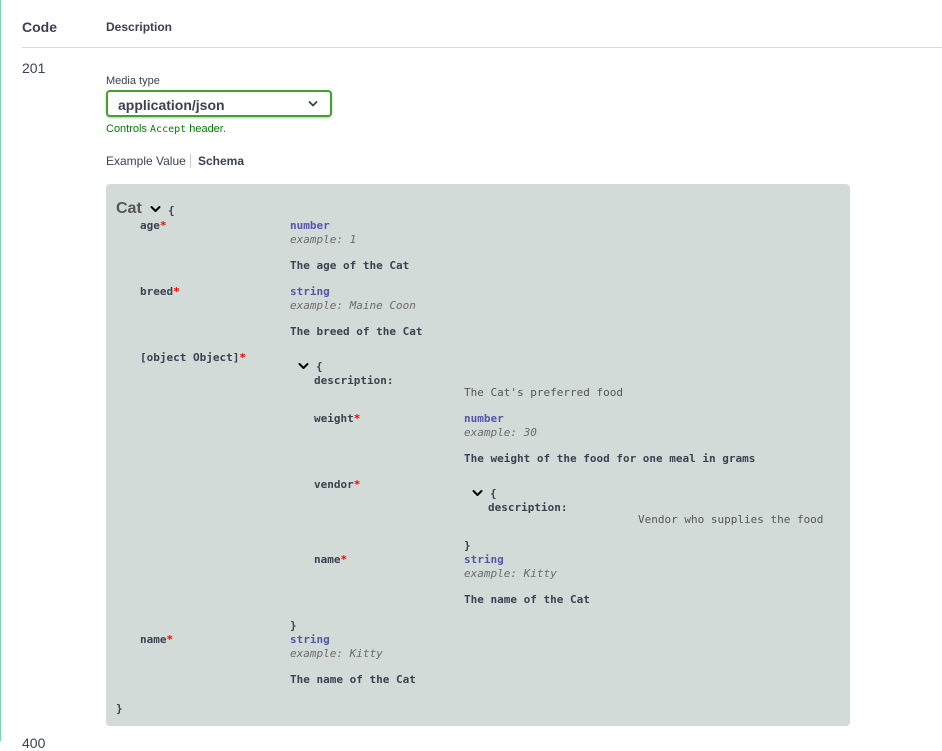 The height and width of the screenshot is (751, 942). What do you see at coordinates (193, 357) in the screenshot?
I see `prop-name-preferred-food: [object Object]*` at bounding box center [193, 357].